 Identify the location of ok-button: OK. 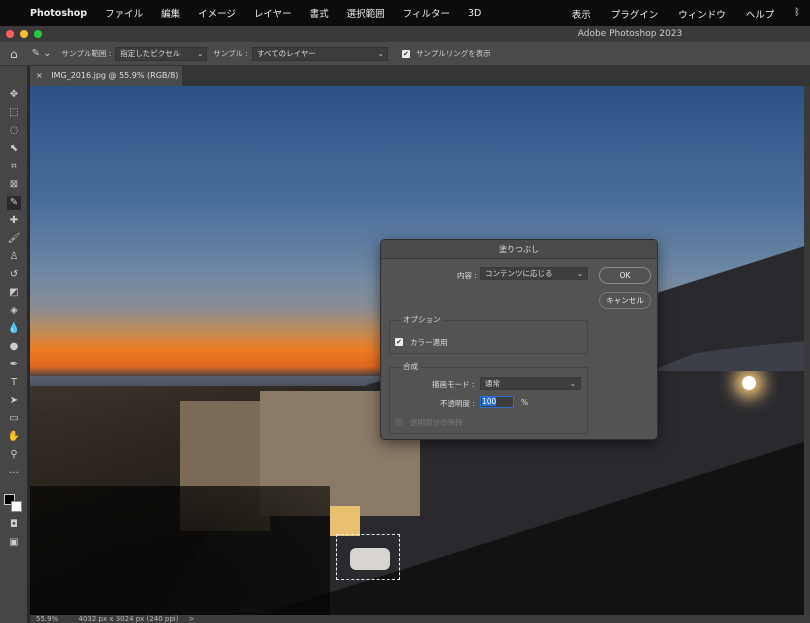
(625, 275).